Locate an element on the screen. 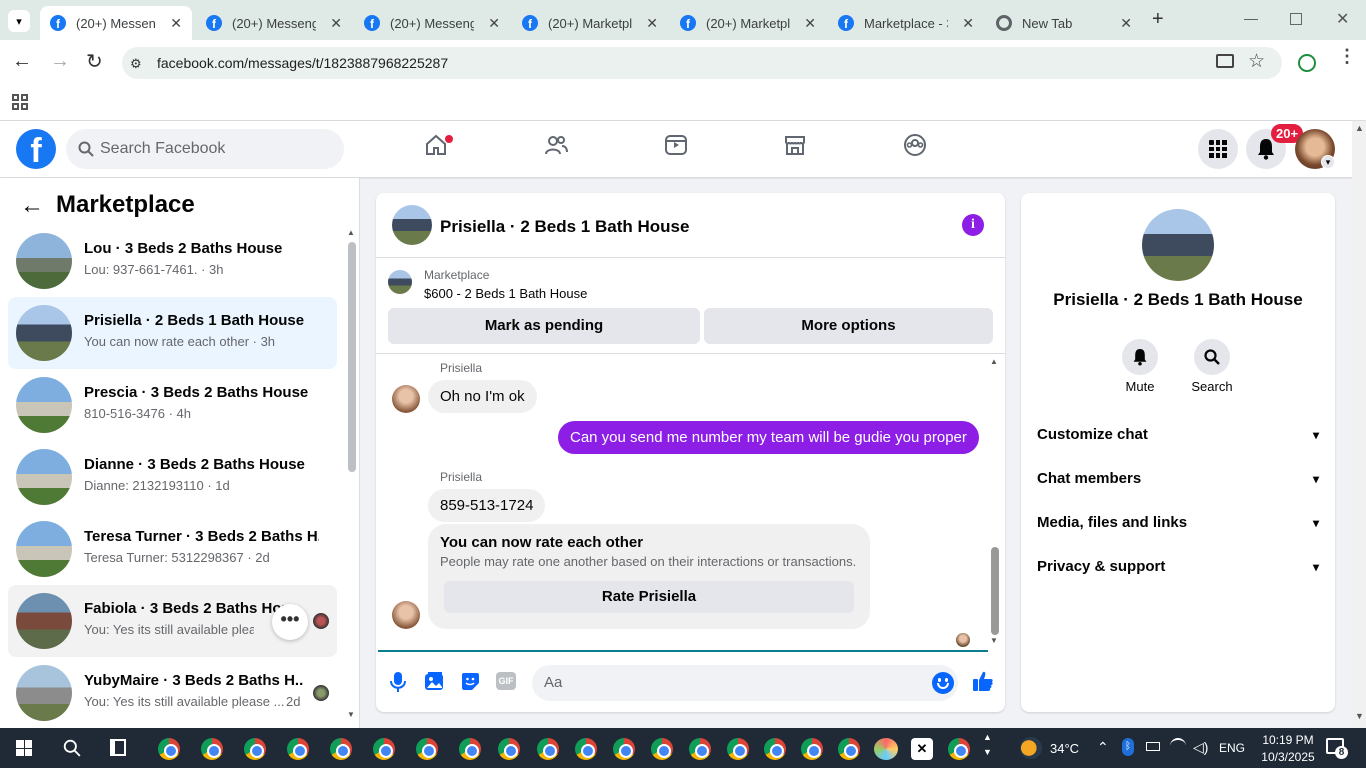 This screenshot has height=768, width=1366. search-facebook-input: Search Facebook is located at coordinates (205, 149).